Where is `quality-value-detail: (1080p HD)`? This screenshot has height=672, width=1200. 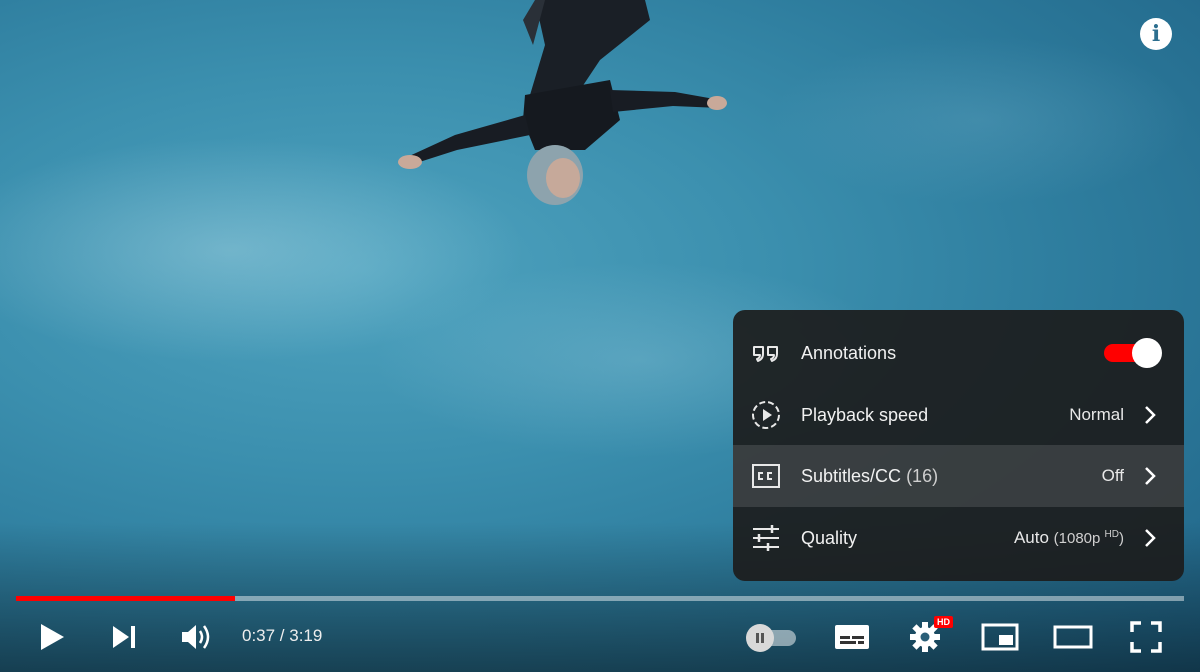
quality-value-detail: (1080p HD) is located at coordinates (1088, 538).